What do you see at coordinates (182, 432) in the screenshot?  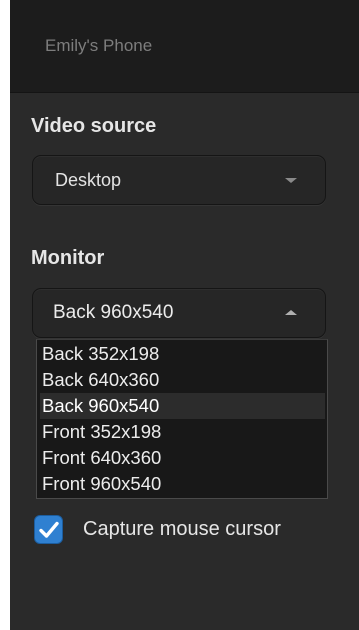 I see `monitor-option-front-352x198: Front 352x198` at bounding box center [182, 432].